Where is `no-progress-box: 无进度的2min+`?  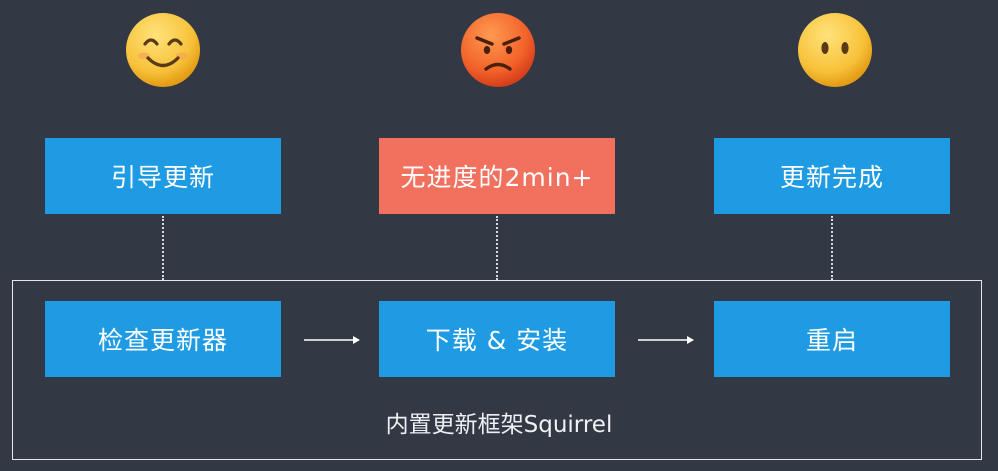
no-progress-box: 无进度的2min+ is located at coordinates (497, 176).